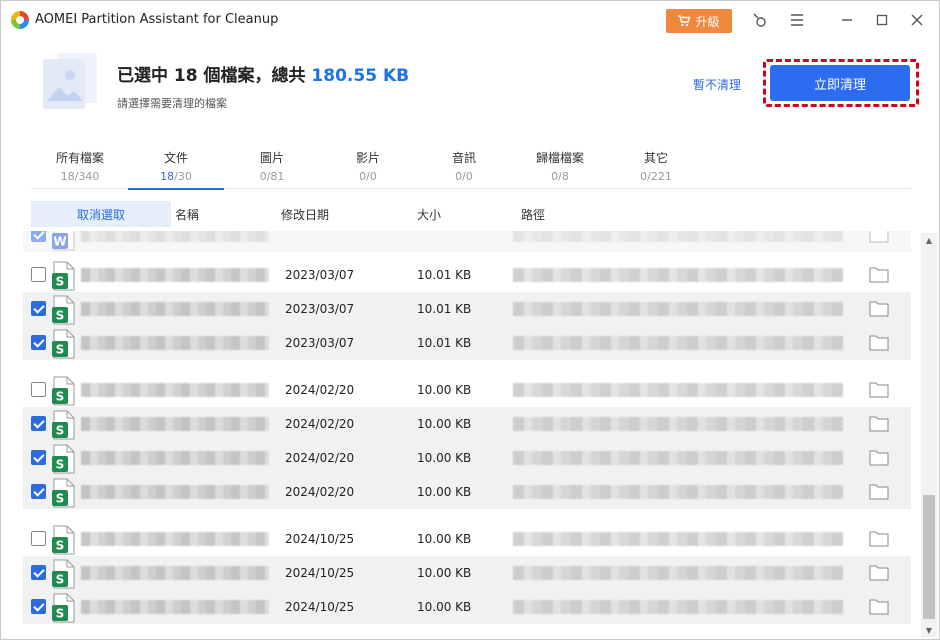  What do you see at coordinates (175, 158) in the screenshot?
I see `tab-label: 文件` at bounding box center [175, 158].